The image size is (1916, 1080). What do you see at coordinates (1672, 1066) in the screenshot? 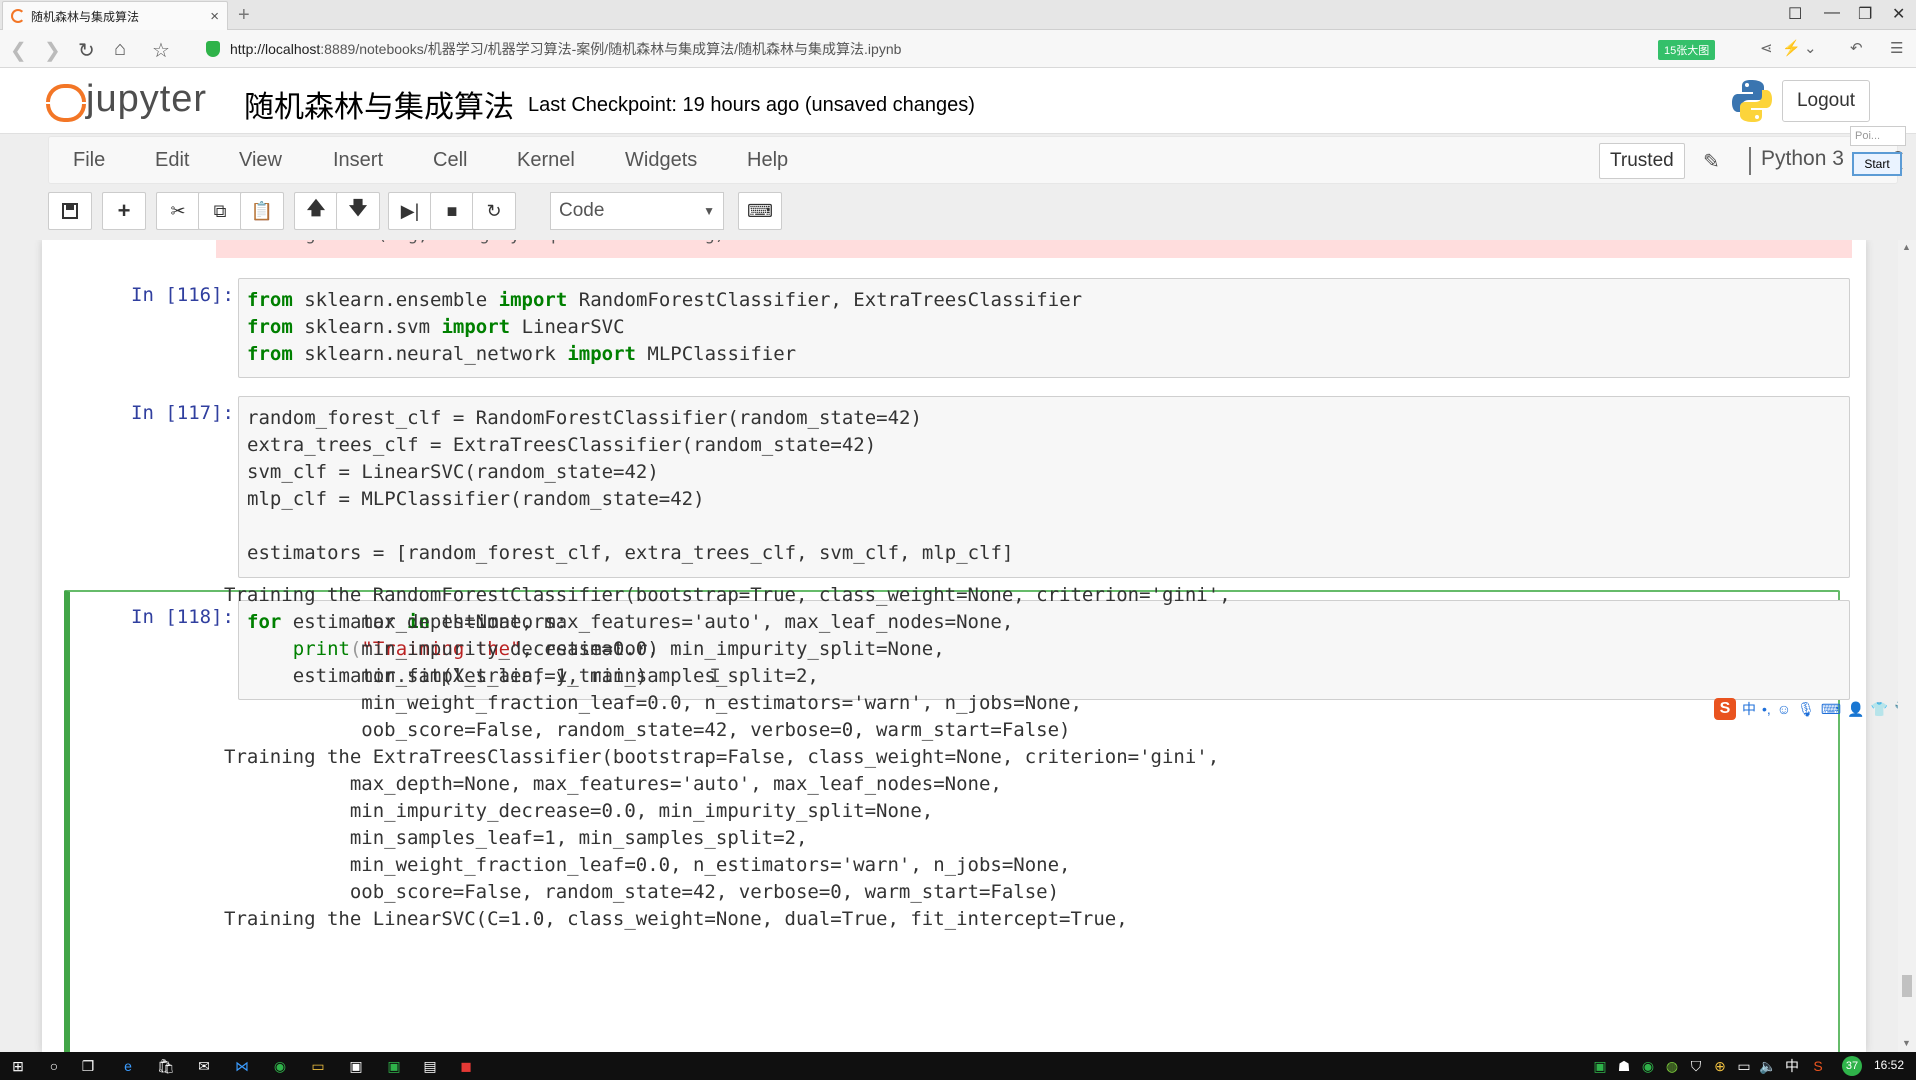
I see `tray-wechat-icon: ◍` at bounding box center [1672, 1066].